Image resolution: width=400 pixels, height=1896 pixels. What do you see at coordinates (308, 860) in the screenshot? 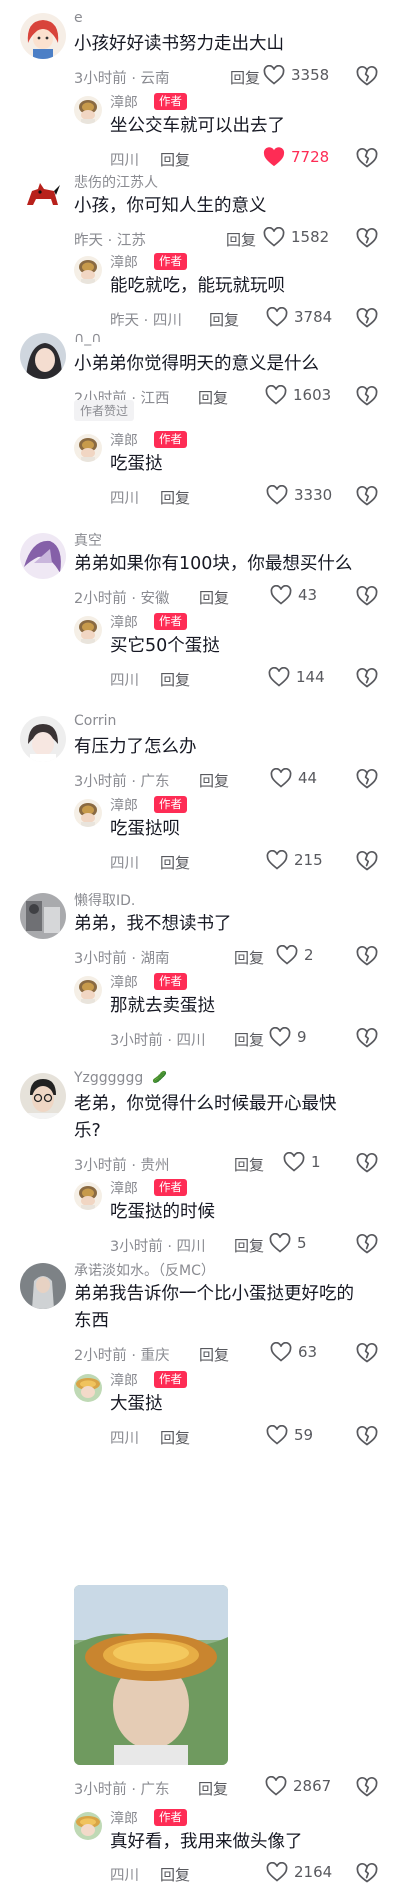
I see `like-count: 215` at bounding box center [308, 860].